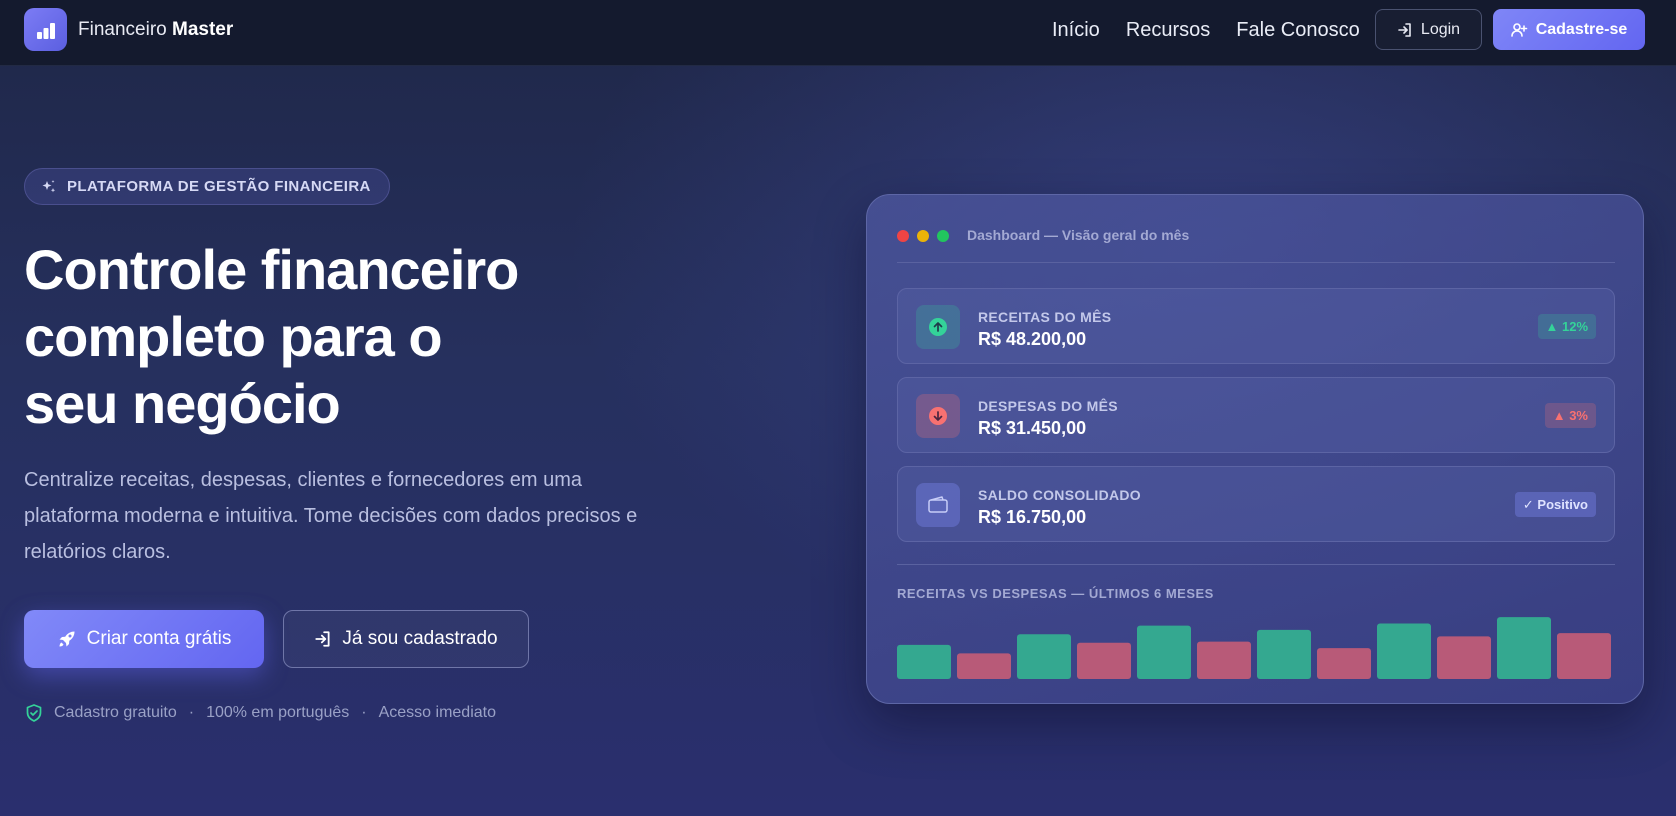 This screenshot has width=1676, height=816. Describe the element at coordinates (1256, 415) in the screenshot. I see `stat-card-expenses: DESPESAS DO MÊS R$ 31.450,00 ▲ 3%` at that location.